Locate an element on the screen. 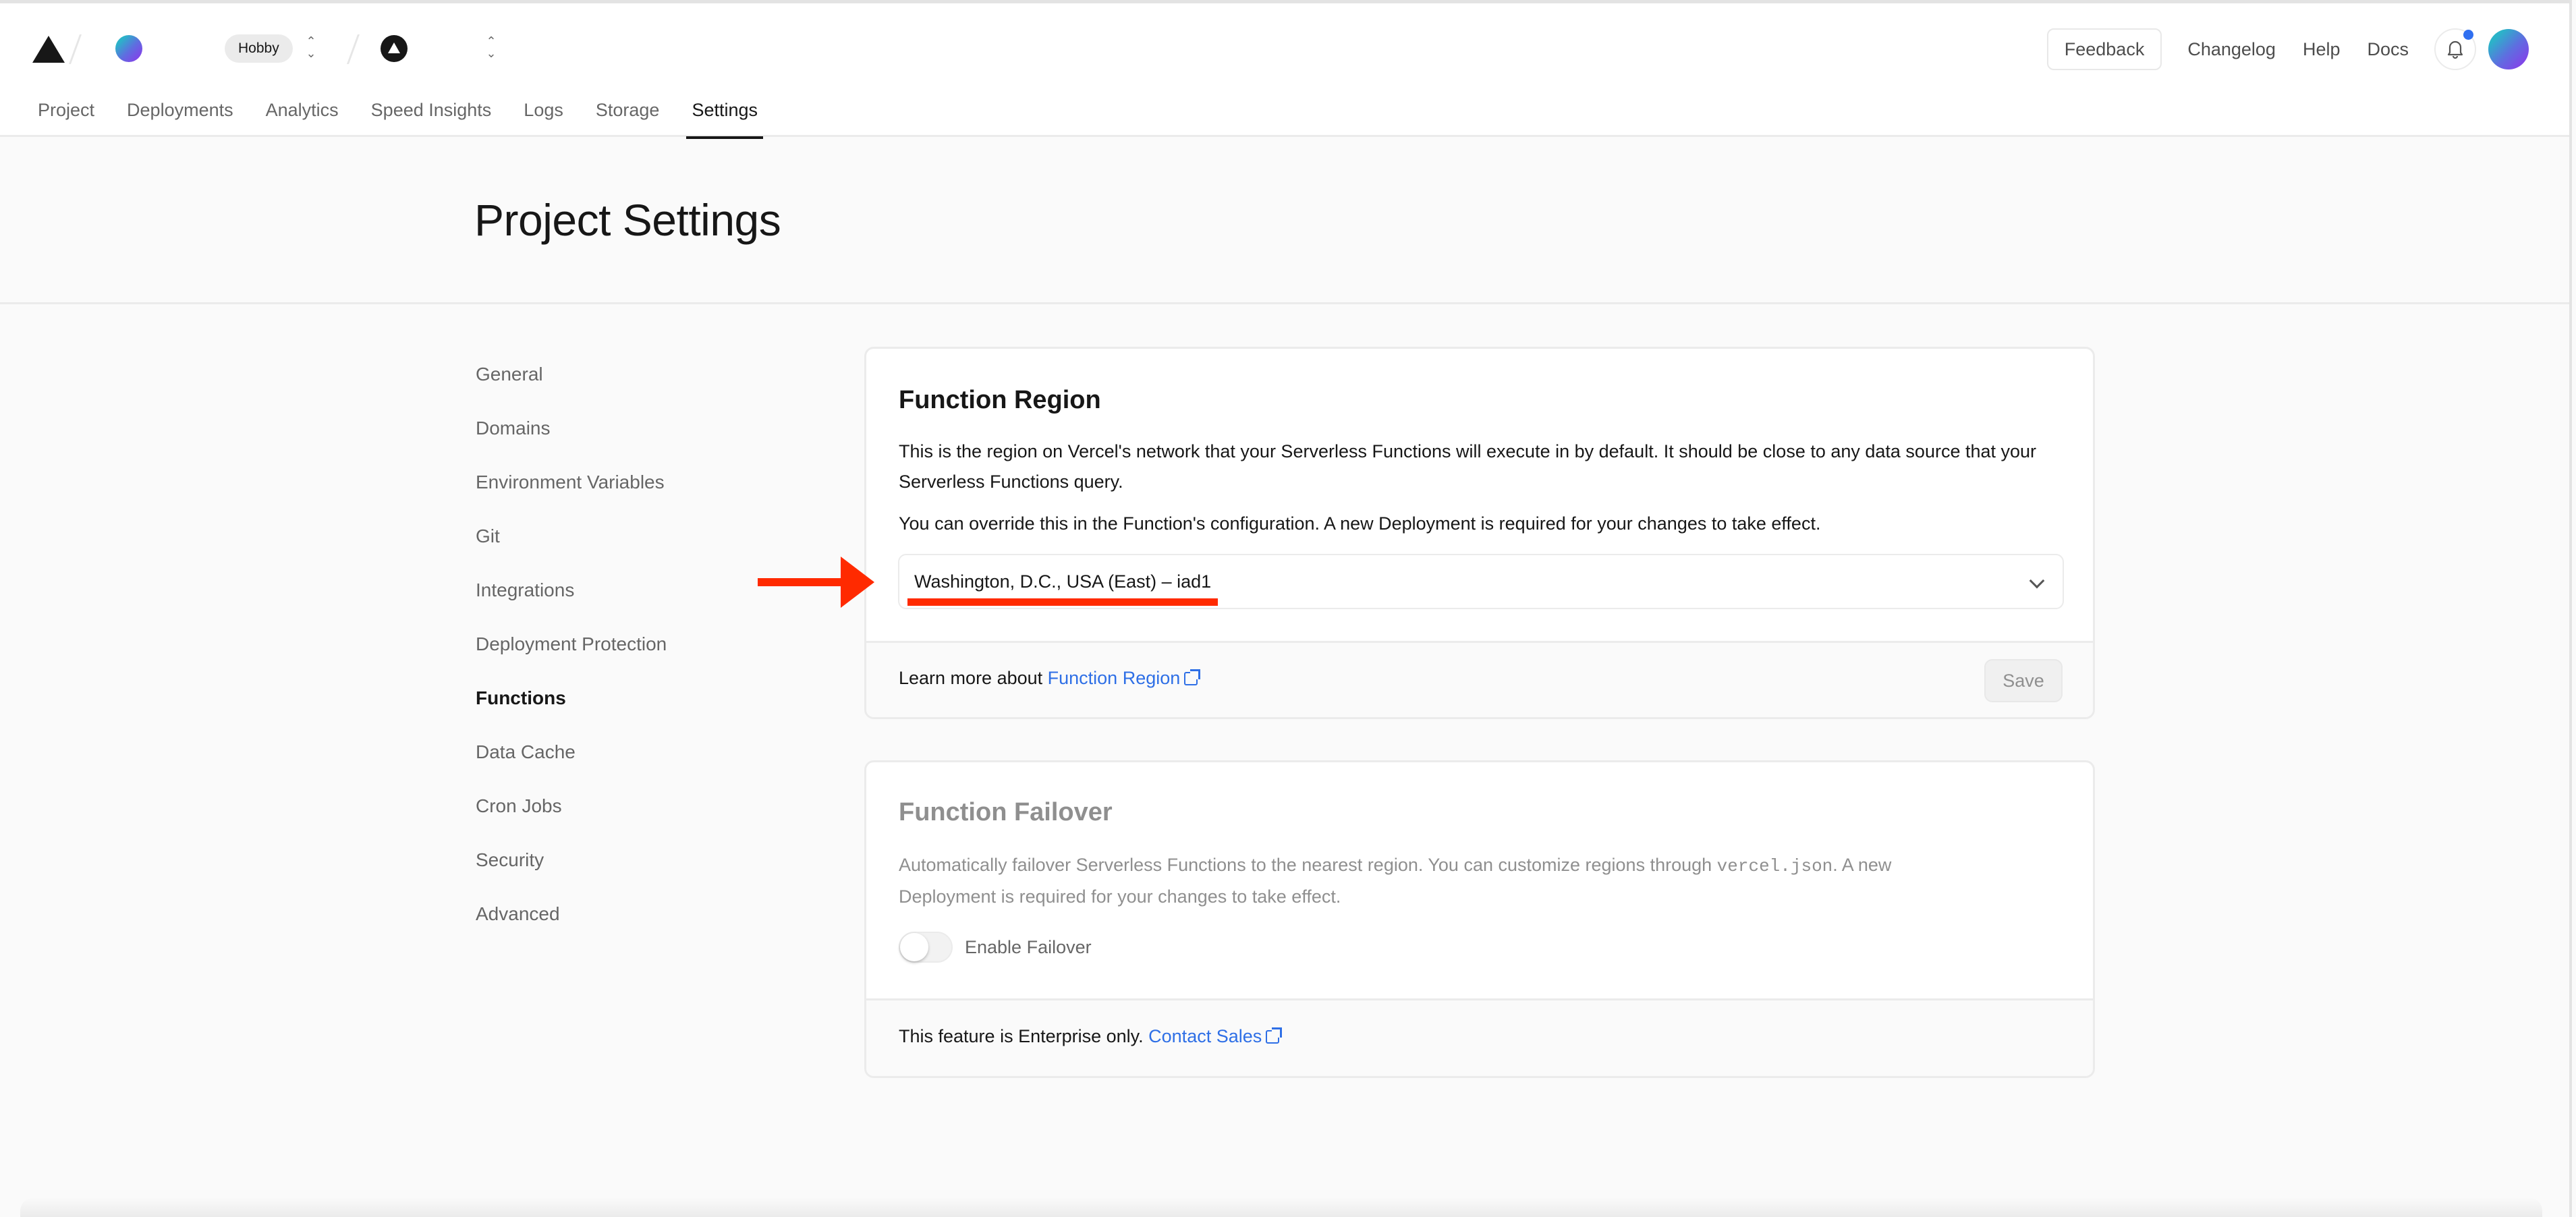 The height and width of the screenshot is (1217, 2576). enterprise-only-prefix: This feature is Enterprise only. is located at coordinates (1024, 1036).